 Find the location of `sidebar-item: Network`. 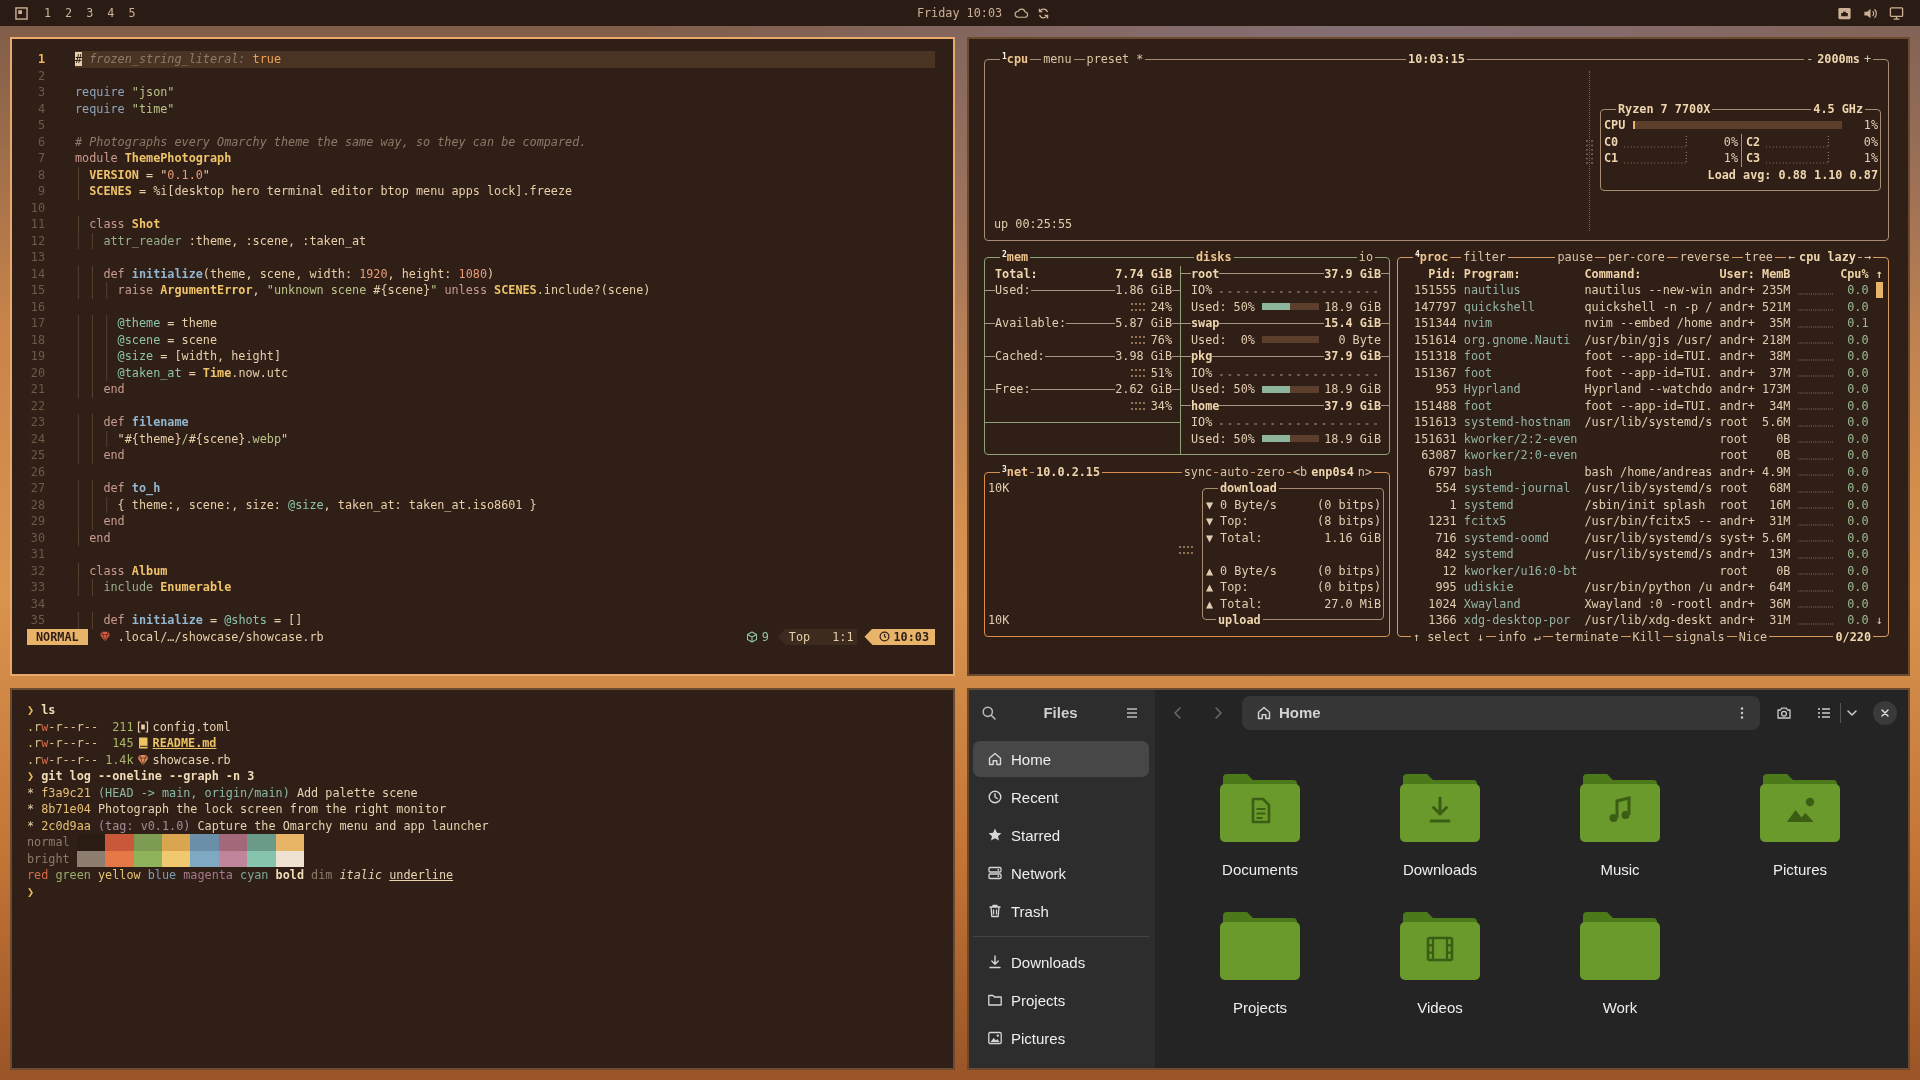

sidebar-item: Network is located at coordinates (1061, 873).